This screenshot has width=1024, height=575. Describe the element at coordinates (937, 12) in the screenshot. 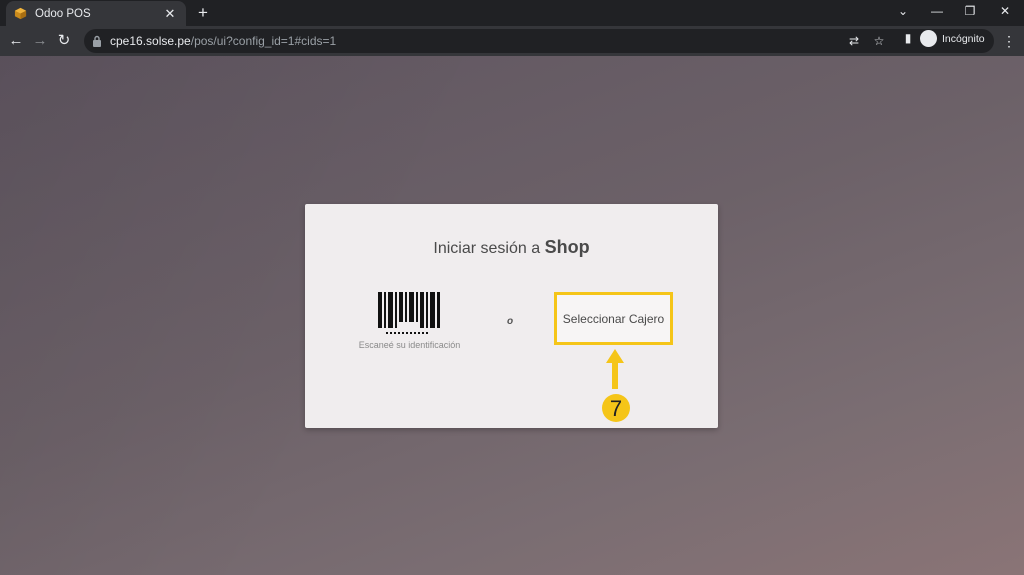

I see `minimize-button: —` at that location.